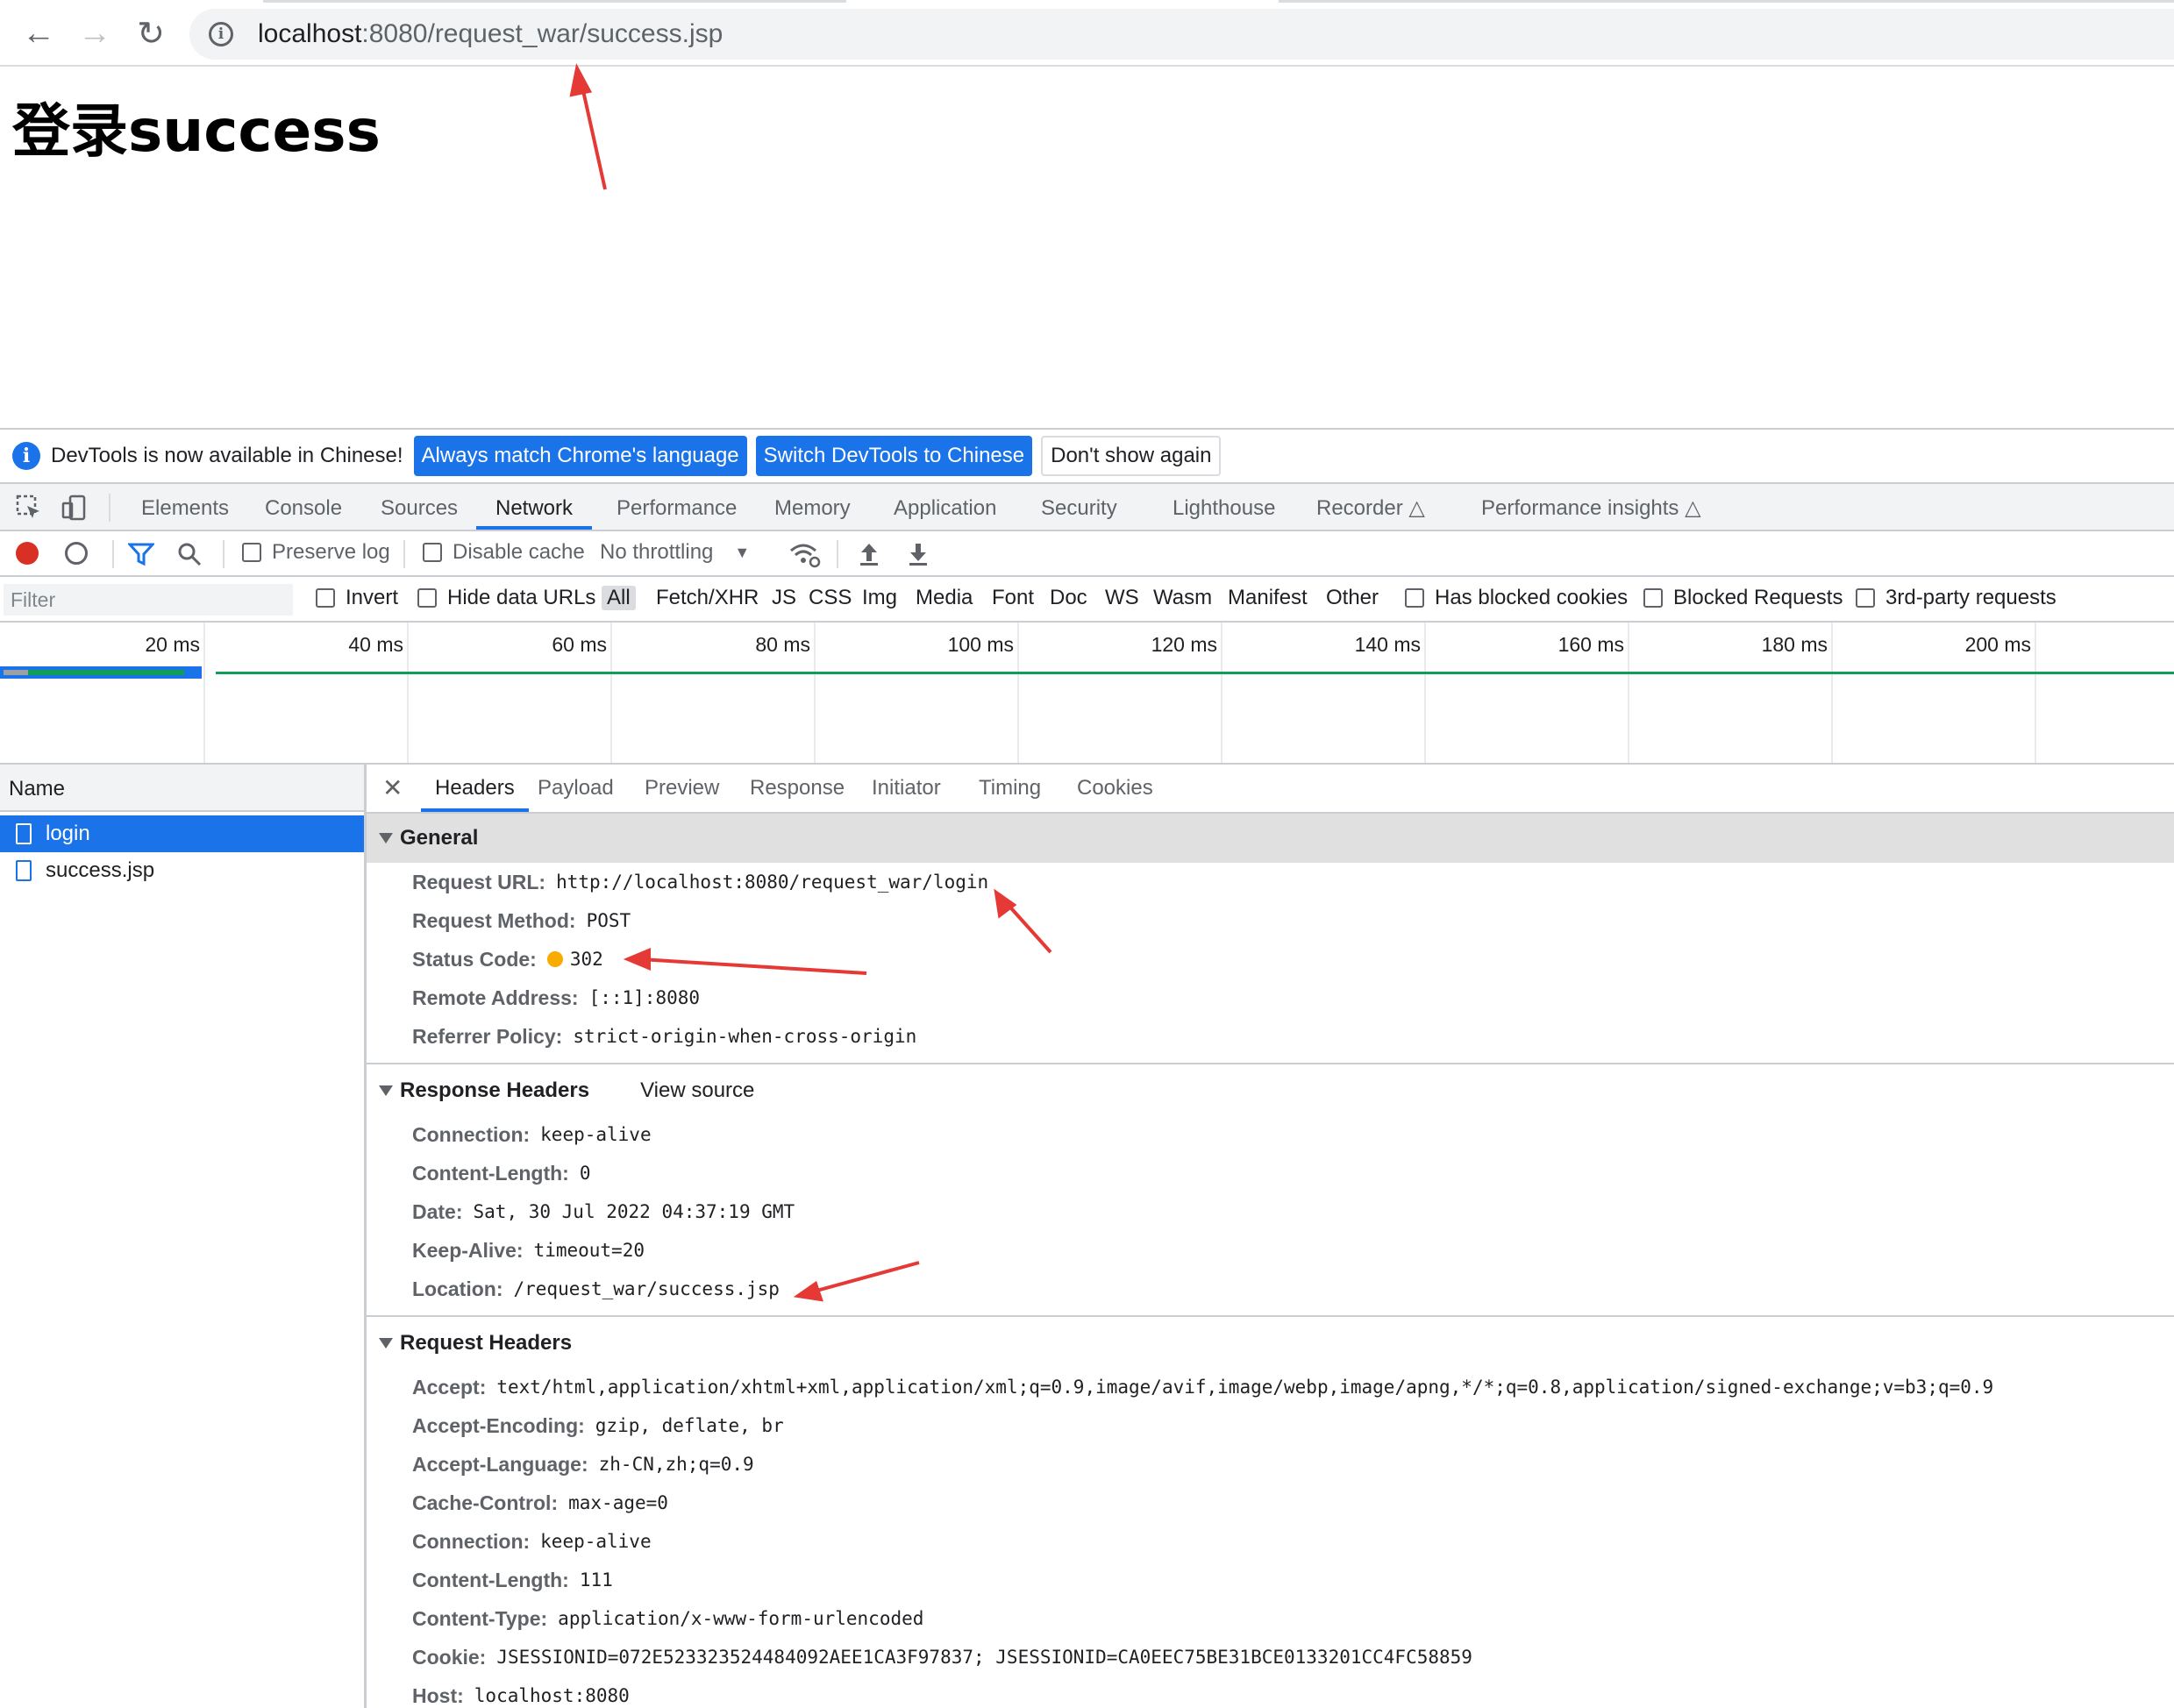  I want to click on request-row-login: login, so click(182, 833).